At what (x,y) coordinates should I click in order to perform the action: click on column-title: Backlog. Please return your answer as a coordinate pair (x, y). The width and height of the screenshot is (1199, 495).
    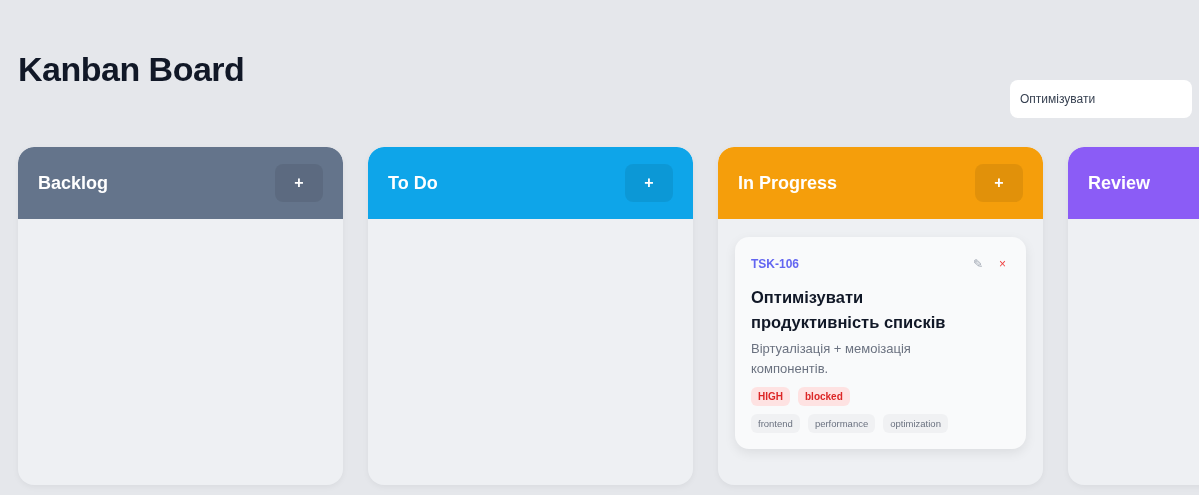
    Looking at the image, I should click on (73, 183).